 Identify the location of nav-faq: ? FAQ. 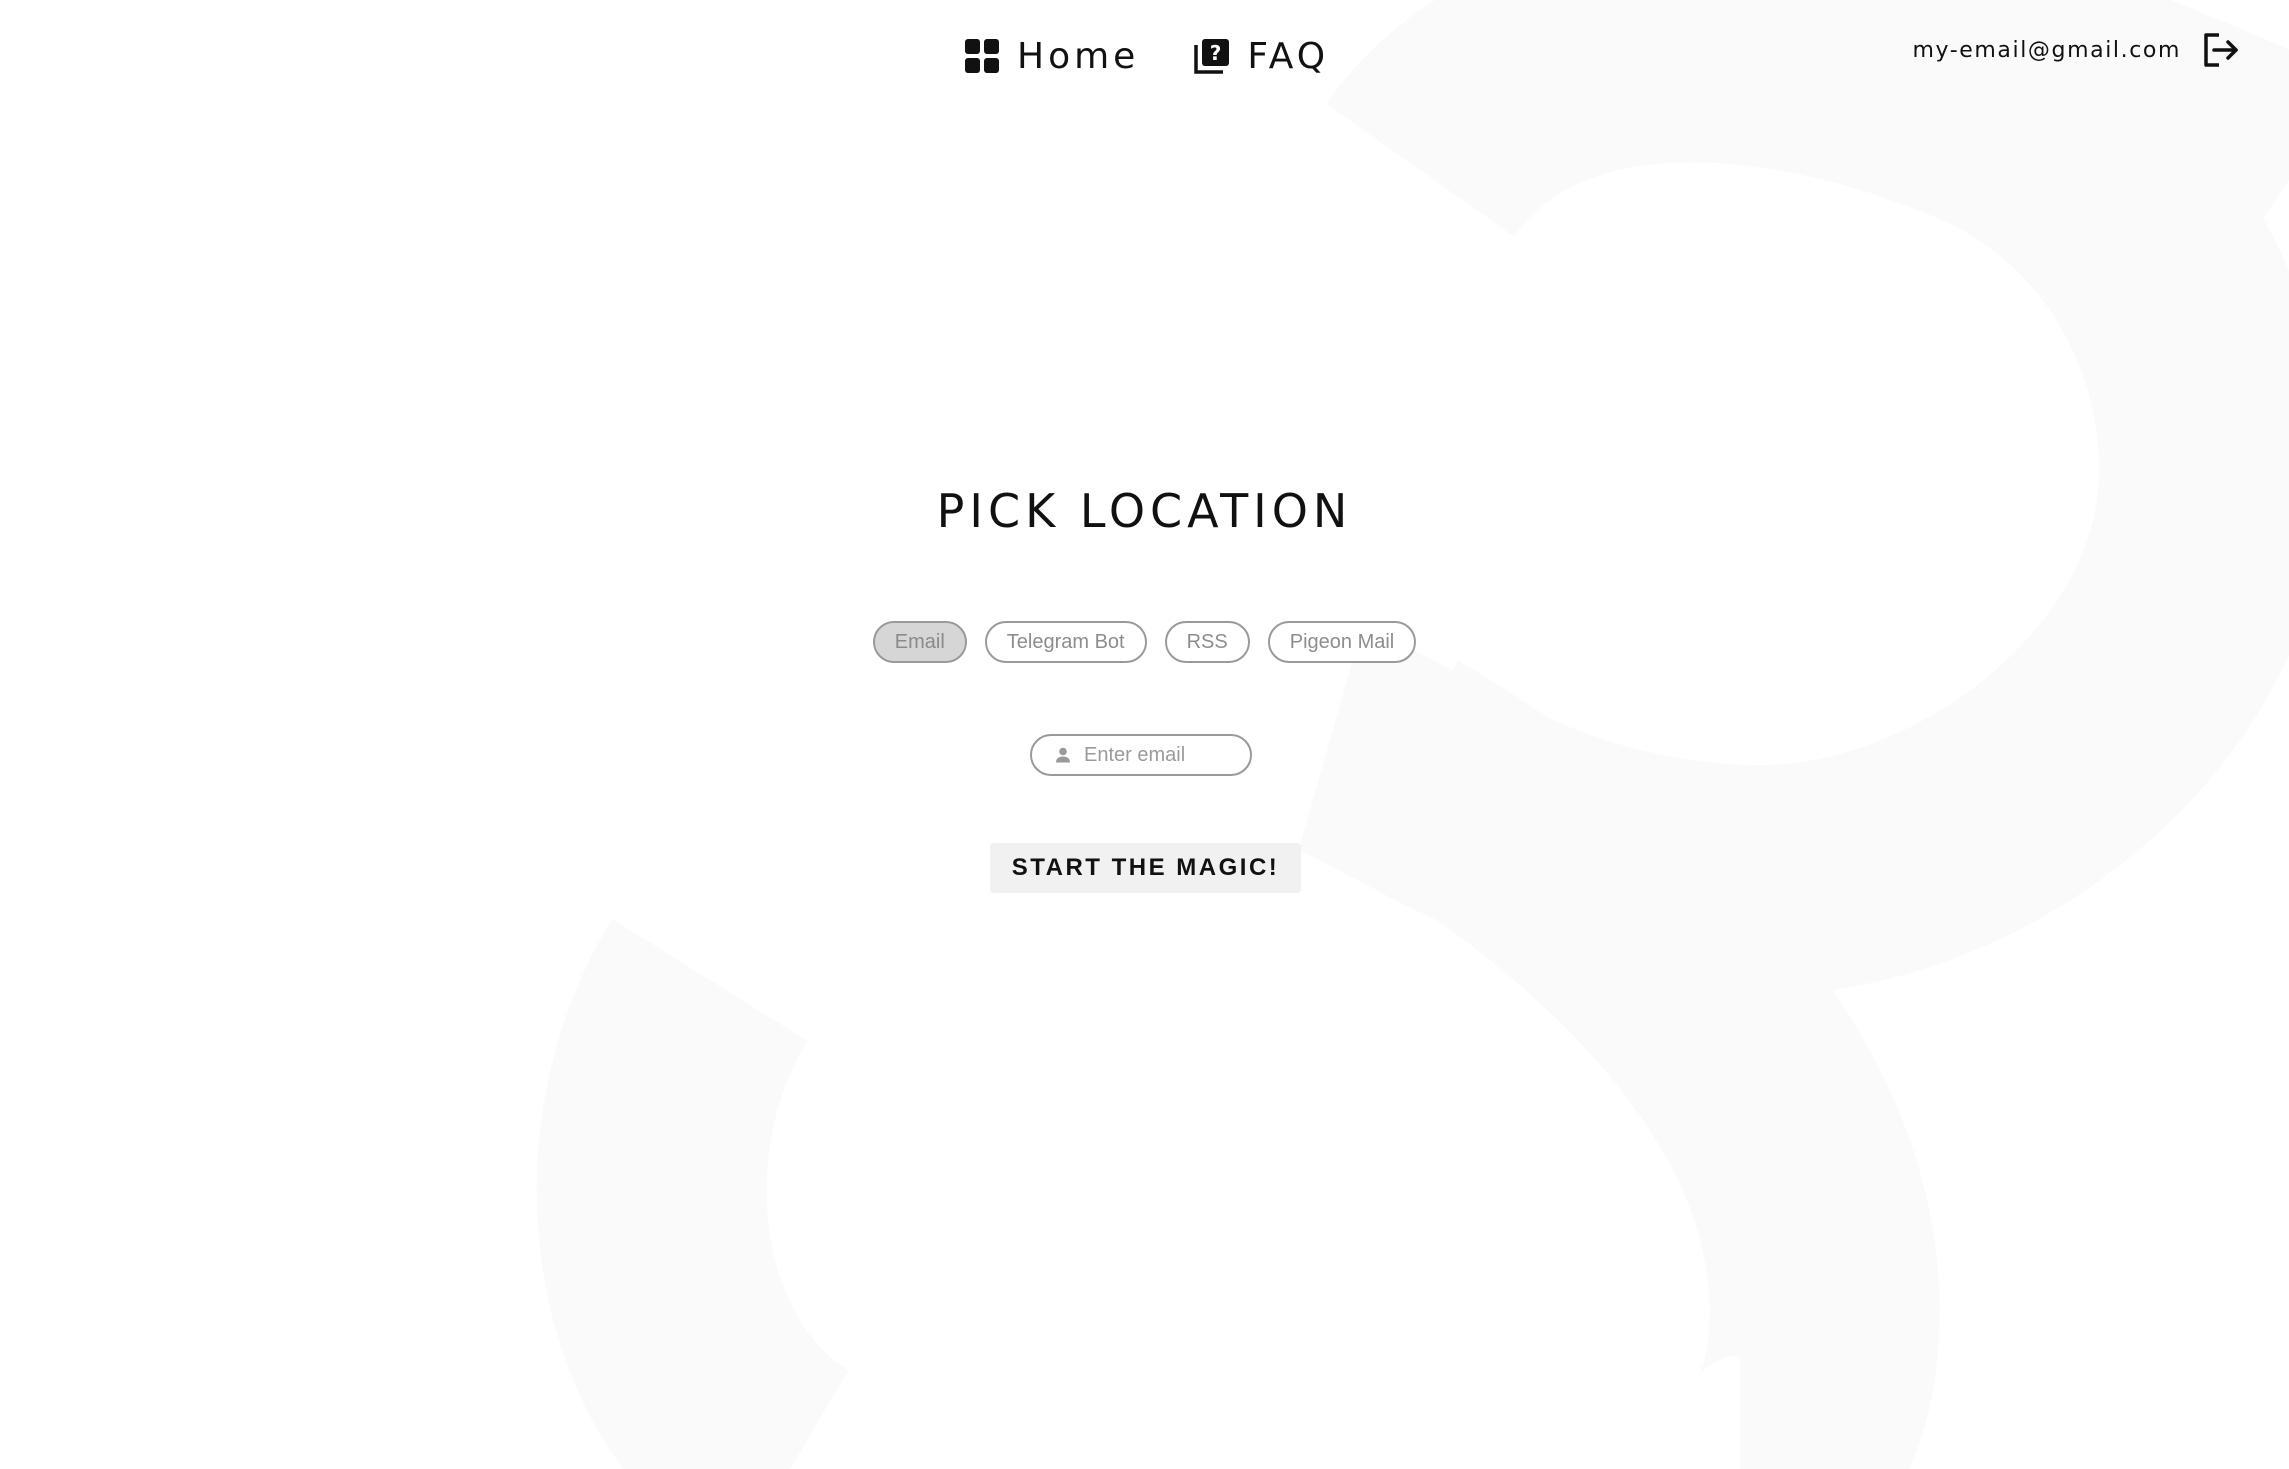
(1261, 56).